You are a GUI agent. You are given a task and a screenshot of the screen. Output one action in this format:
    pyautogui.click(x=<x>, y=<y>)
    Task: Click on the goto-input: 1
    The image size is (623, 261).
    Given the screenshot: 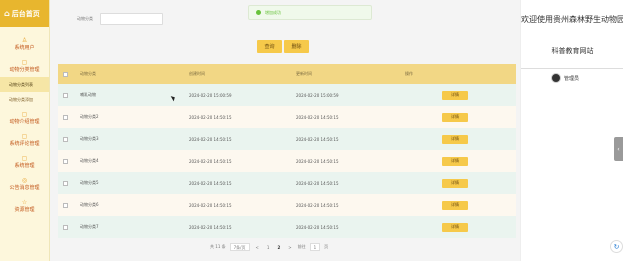 What is the action you would take?
    pyautogui.click(x=315, y=247)
    